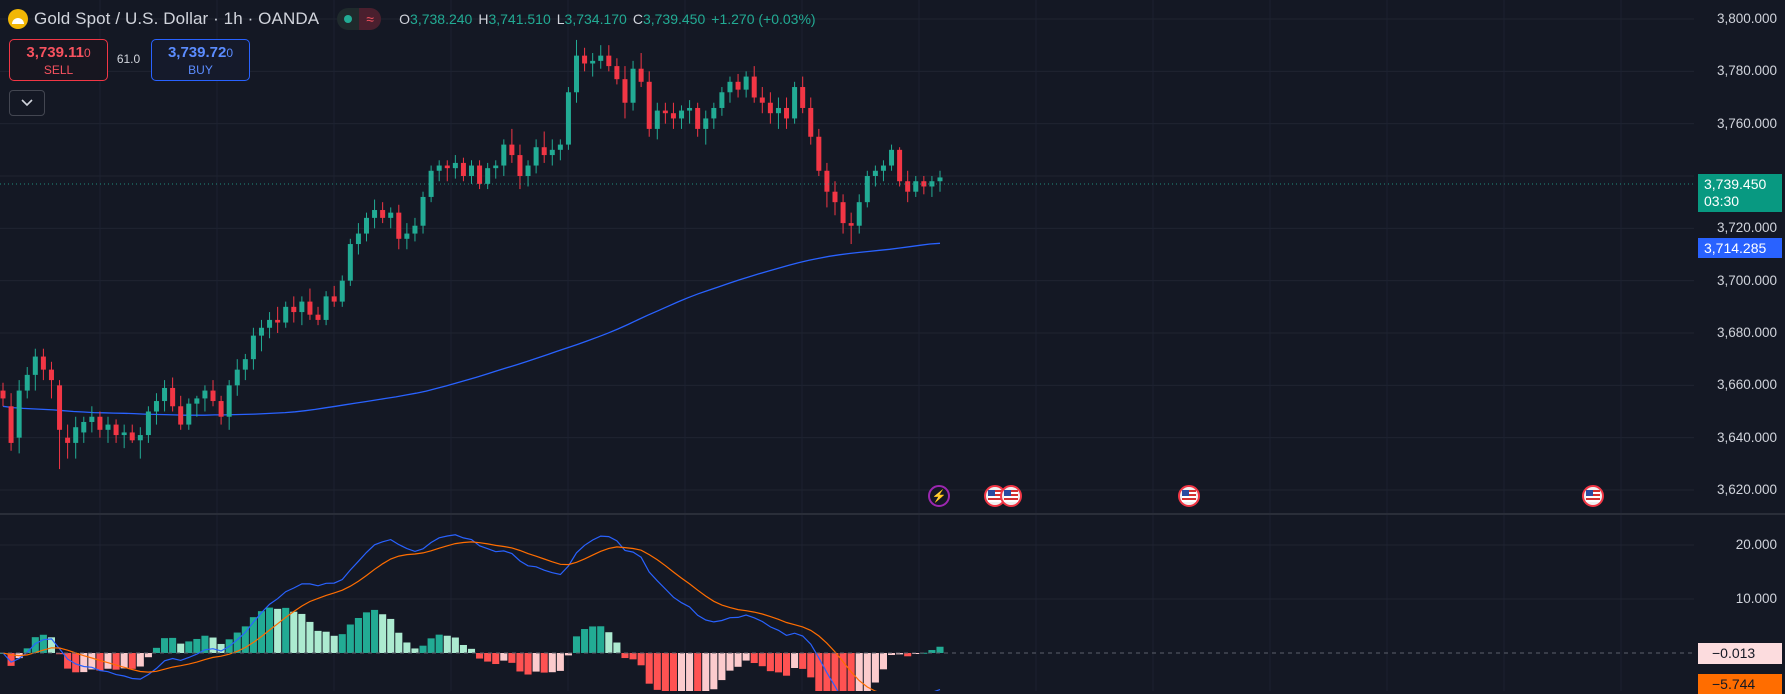 This screenshot has width=1785, height=694. Describe the element at coordinates (591, 19) in the screenshot. I see `ohlc-low: L3,734.170` at that location.